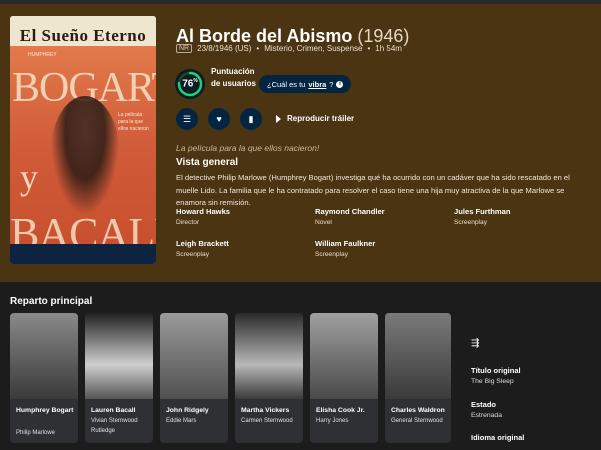 Image resolution: width=601 pixels, height=450 pixels. I want to click on overview-heading: Vista general, so click(207, 162).